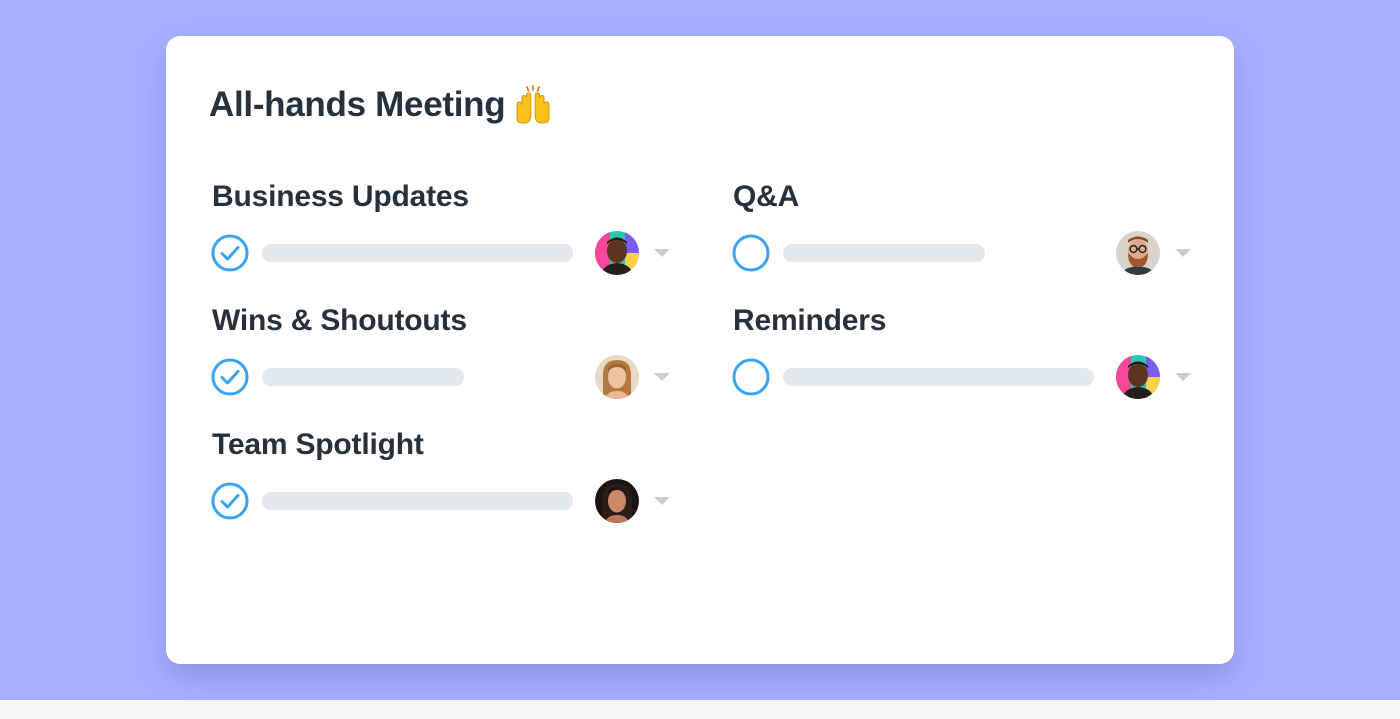 The image size is (1400, 719). Describe the element at coordinates (340, 196) in the screenshot. I see `section-heading: Business Updates` at that location.